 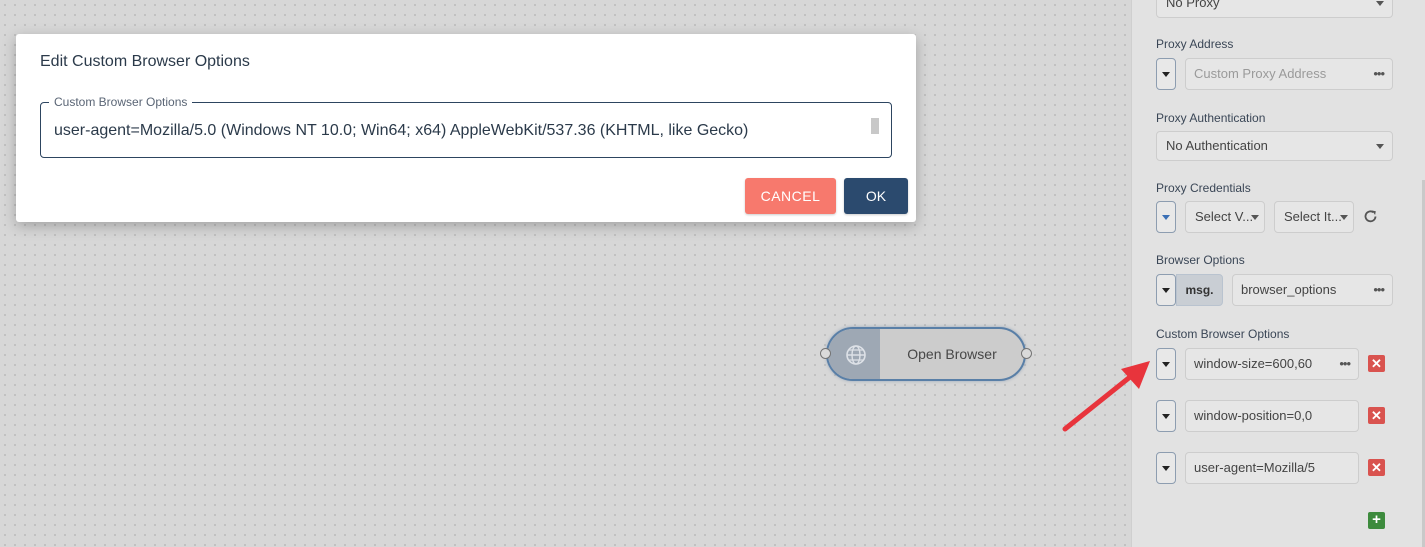 What do you see at coordinates (1203, 188) in the screenshot?
I see `proxy-credentials-label: Proxy Credentials` at bounding box center [1203, 188].